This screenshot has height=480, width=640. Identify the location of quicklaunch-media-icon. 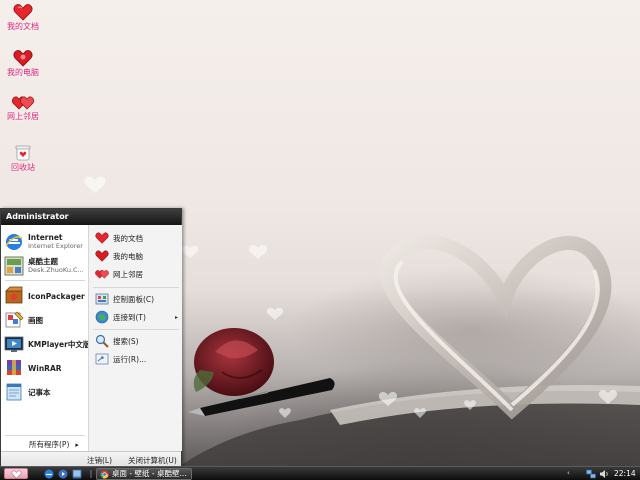
(63, 474).